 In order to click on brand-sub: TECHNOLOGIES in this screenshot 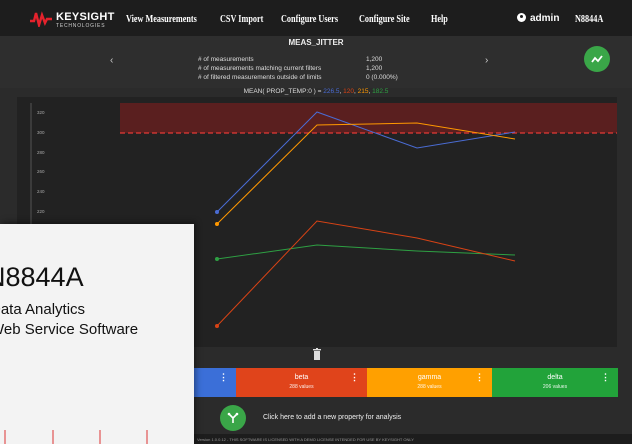, I will do `click(81, 26)`.